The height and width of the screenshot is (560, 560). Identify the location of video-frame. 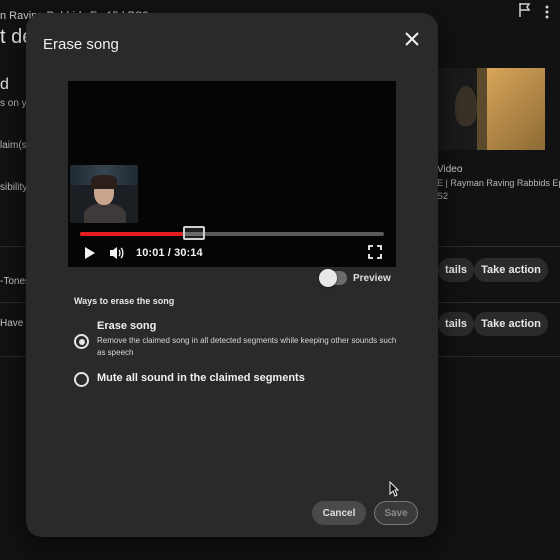
(104, 194).